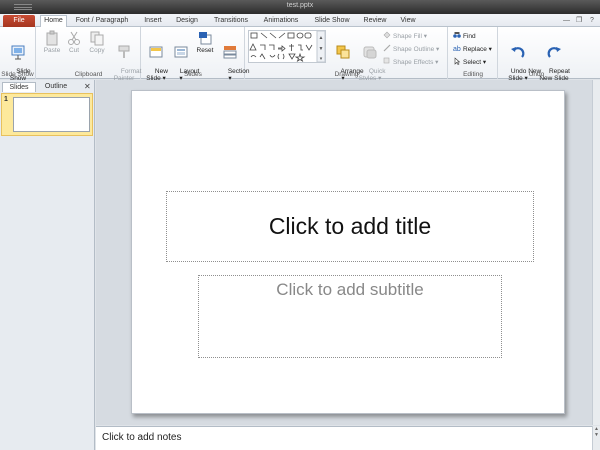  Describe the element at coordinates (386, 60) in the screenshot. I see `shape-effects-icon` at that location.